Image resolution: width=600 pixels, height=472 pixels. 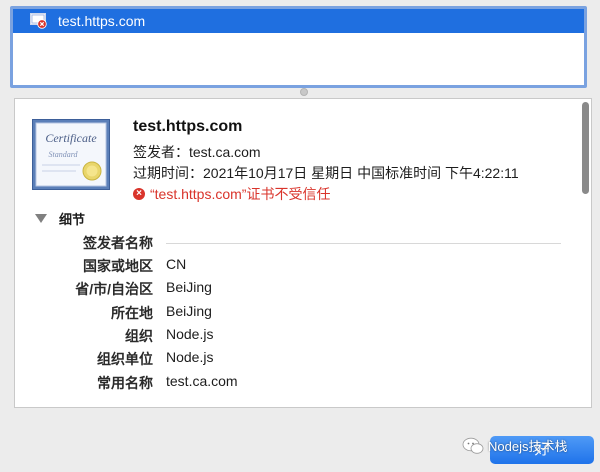 What do you see at coordinates (295, 337) in the screenshot?
I see `field-row-organization: 组织 Node.js` at bounding box center [295, 337].